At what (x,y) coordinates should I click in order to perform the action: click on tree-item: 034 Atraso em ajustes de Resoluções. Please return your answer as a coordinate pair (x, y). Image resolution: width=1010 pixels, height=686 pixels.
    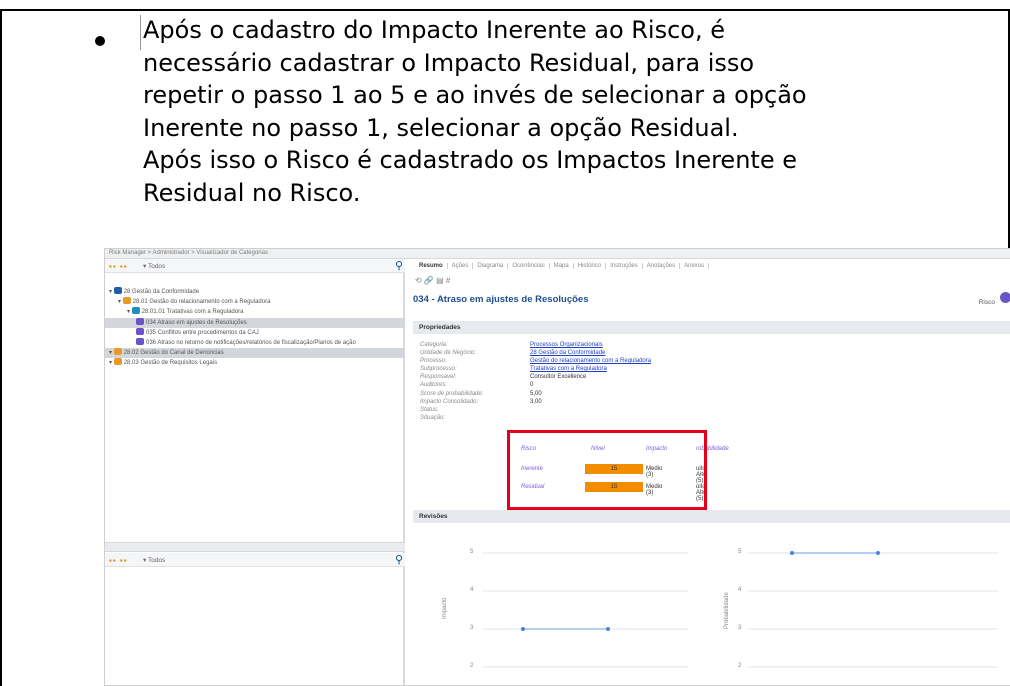
    Looking at the image, I should click on (255, 322).